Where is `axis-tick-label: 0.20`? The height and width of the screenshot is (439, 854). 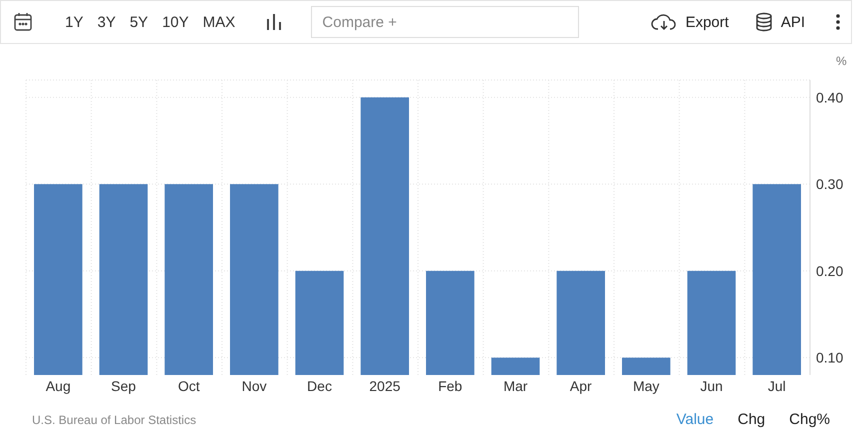
axis-tick-label: 0.20 is located at coordinates (830, 270).